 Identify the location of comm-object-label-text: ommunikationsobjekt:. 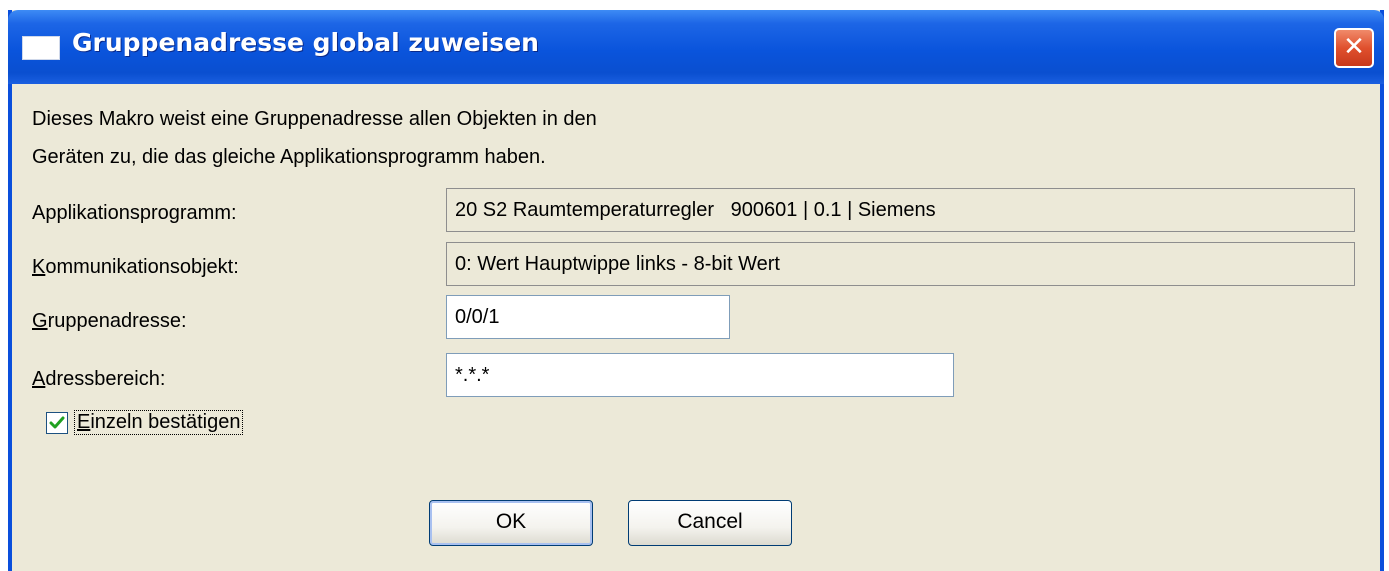
(142, 267).